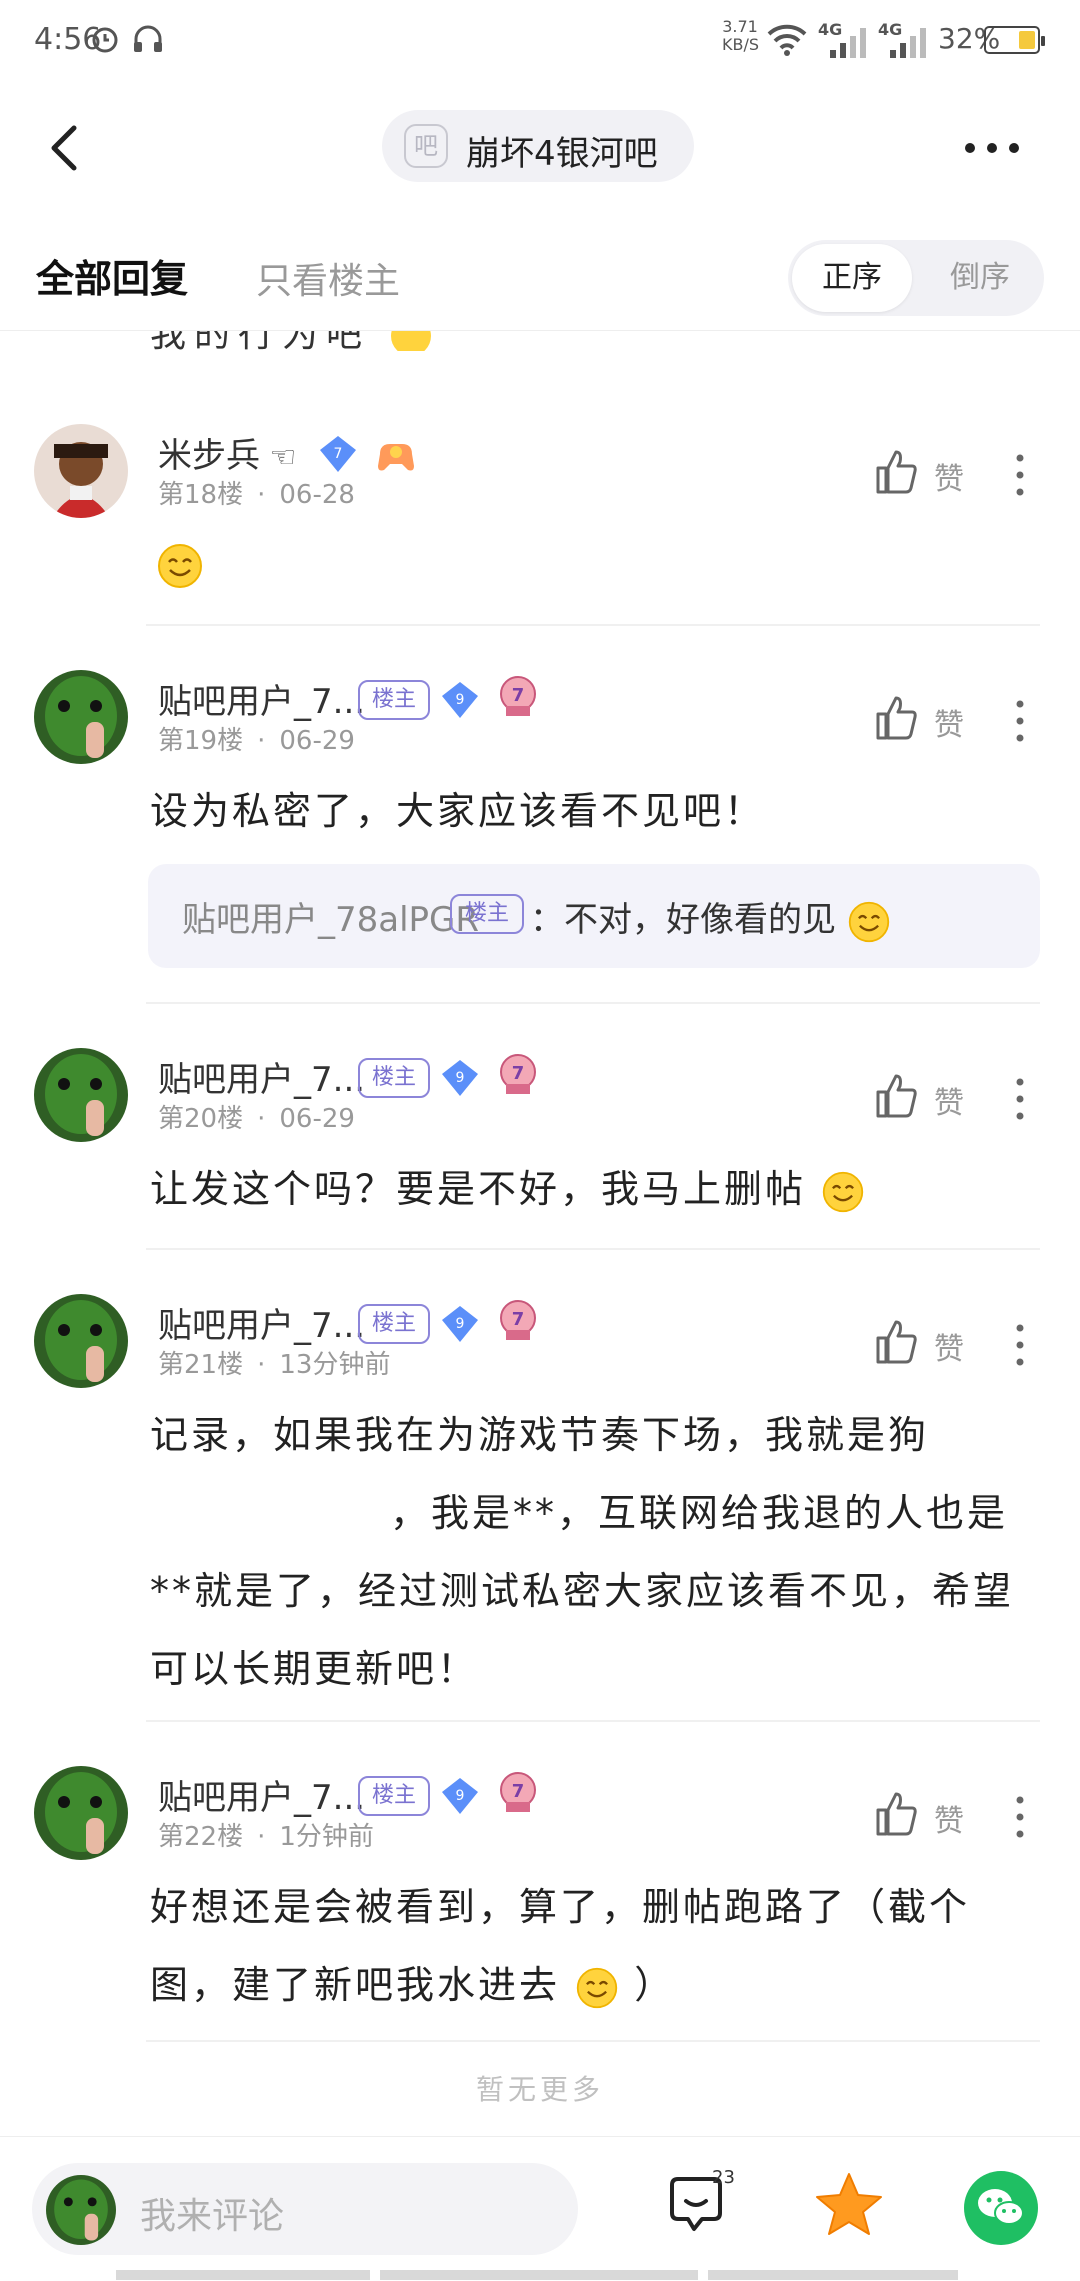  Describe the element at coordinates (916, 278) in the screenshot. I see `sort-order-toggle: 正序 倒序` at that location.